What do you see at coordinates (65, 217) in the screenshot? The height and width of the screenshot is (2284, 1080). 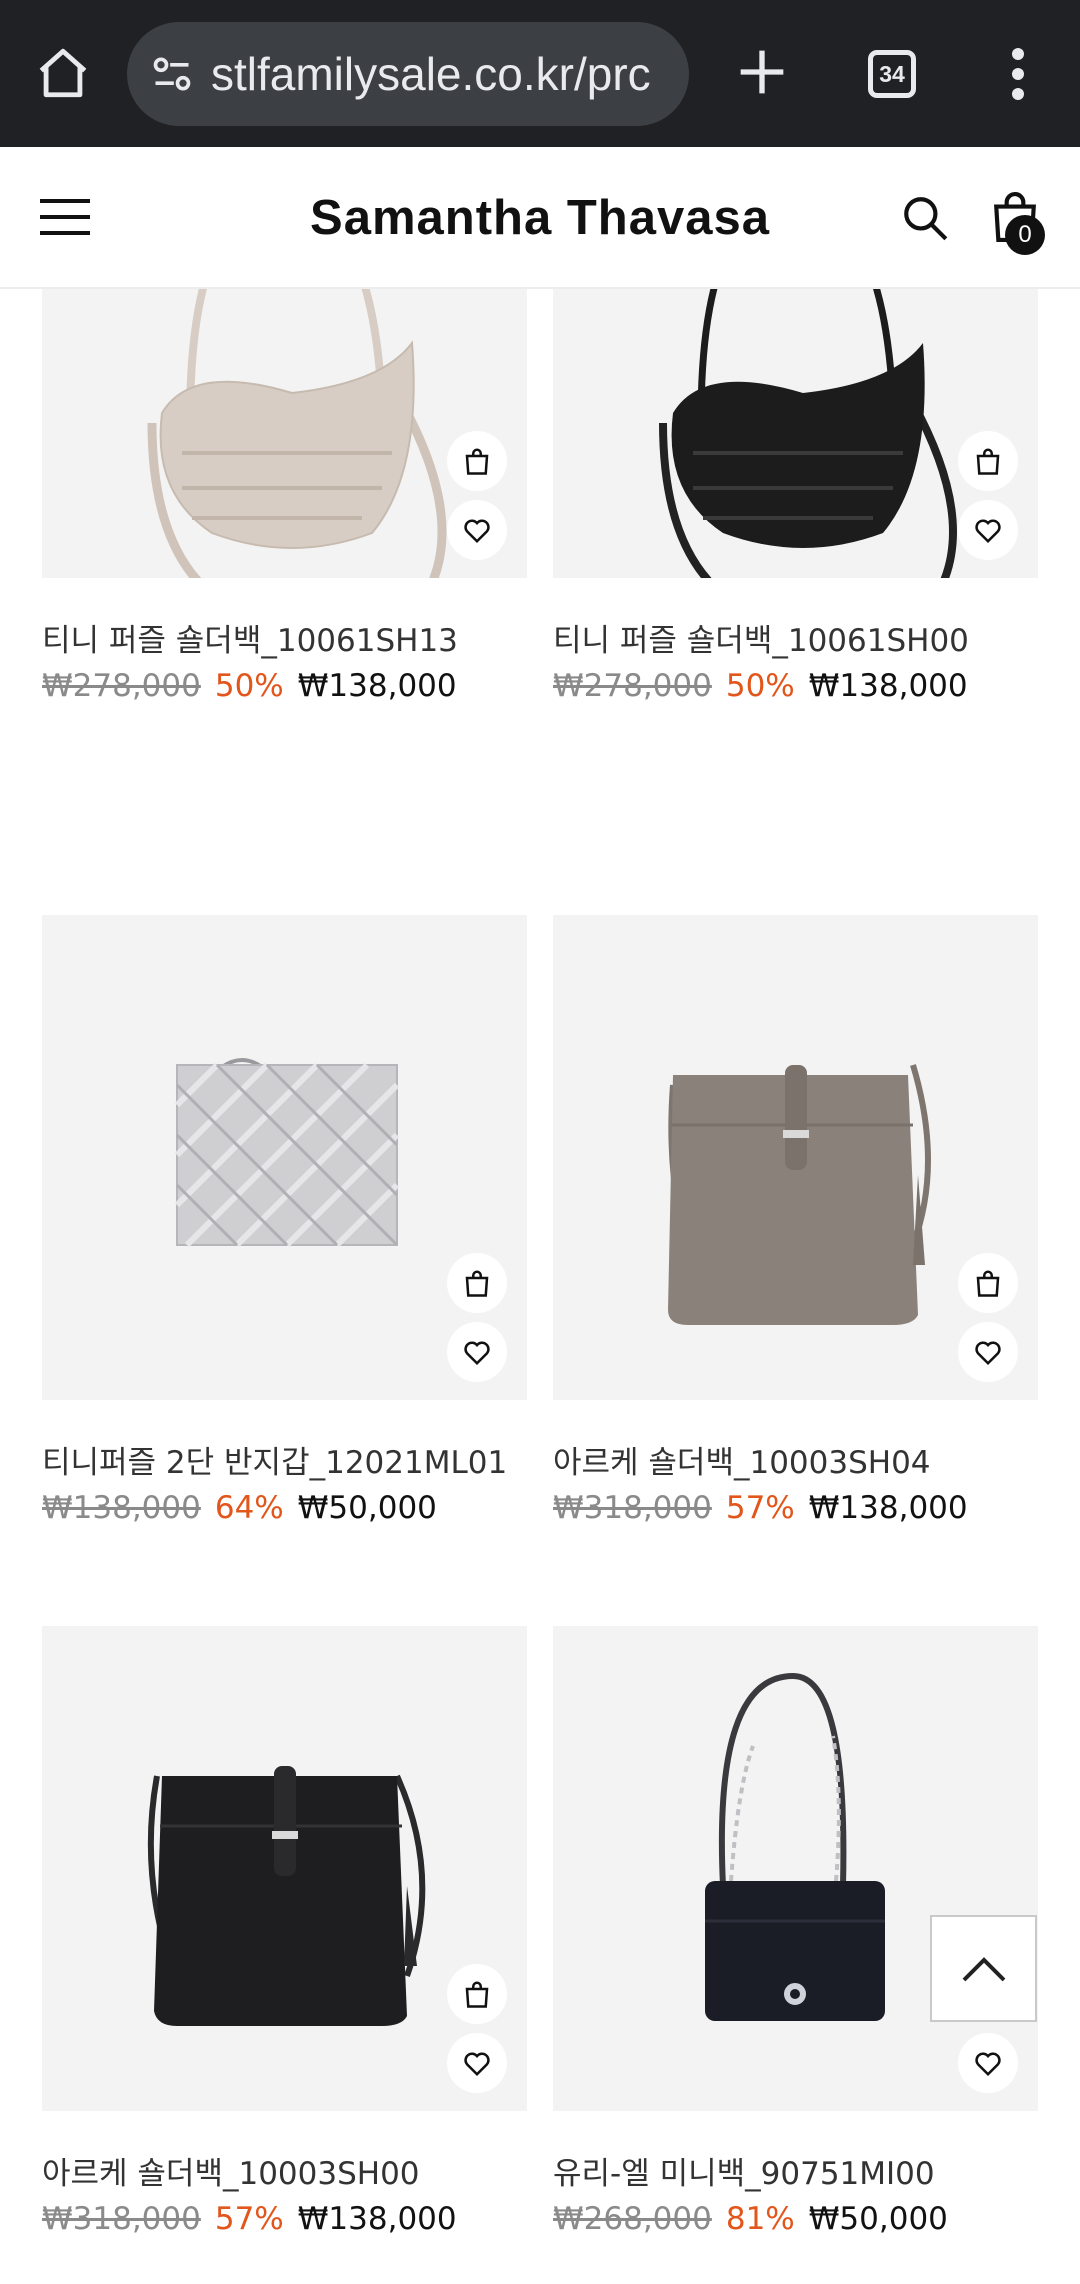 I see `hamburger-menu-icon` at bounding box center [65, 217].